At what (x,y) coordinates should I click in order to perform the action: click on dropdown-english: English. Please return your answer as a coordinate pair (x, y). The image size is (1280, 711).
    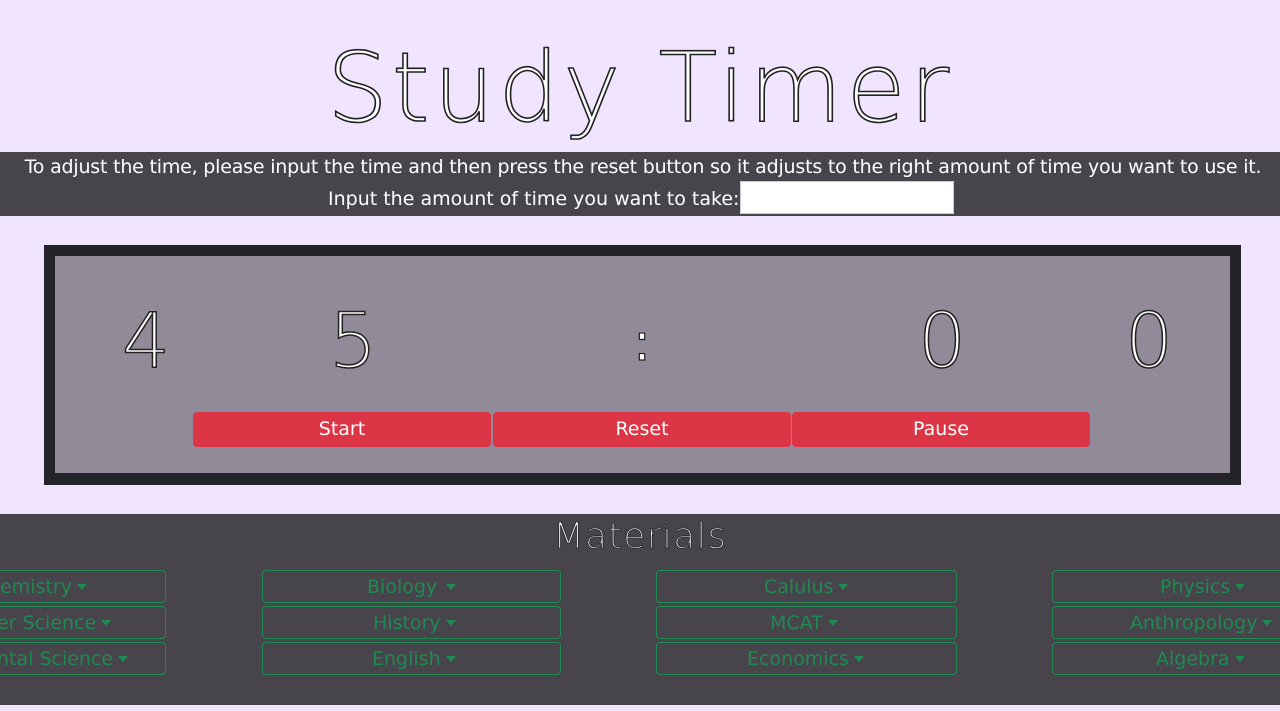
    Looking at the image, I should click on (411, 658).